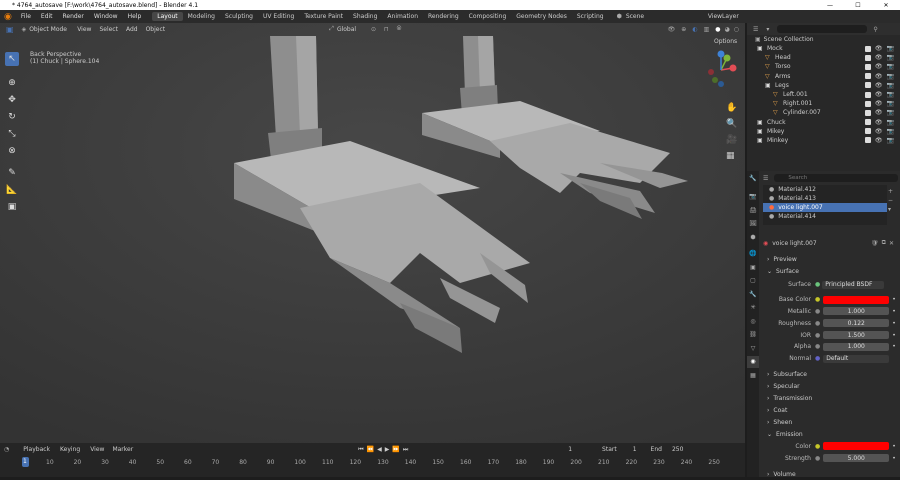  I want to click on timeline-menu-keying: Keying, so click(70, 449).